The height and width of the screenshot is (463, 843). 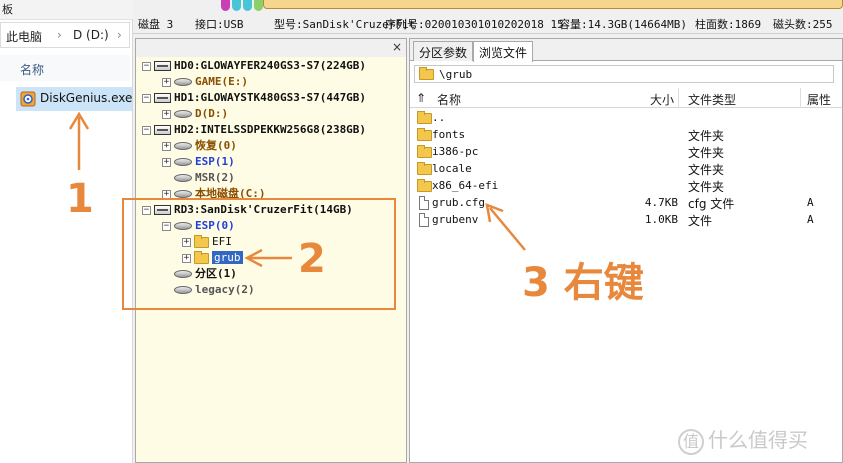 I want to click on tree-node-label: ESP(1), so click(x=215, y=161).